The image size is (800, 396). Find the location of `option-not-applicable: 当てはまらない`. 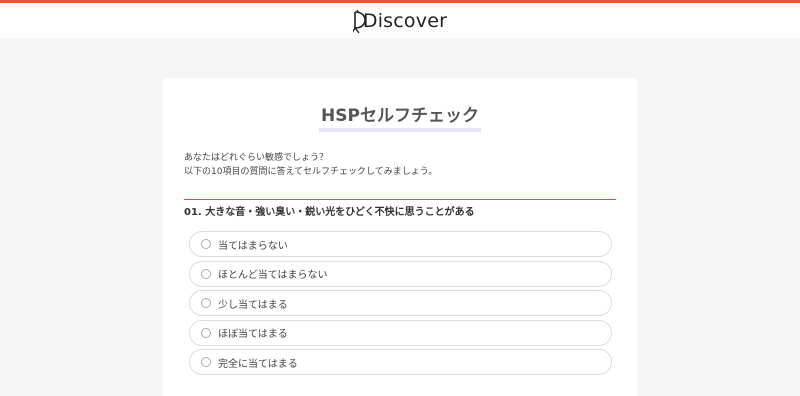

option-not-applicable: 当てはまらない is located at coordinates (400, 244).